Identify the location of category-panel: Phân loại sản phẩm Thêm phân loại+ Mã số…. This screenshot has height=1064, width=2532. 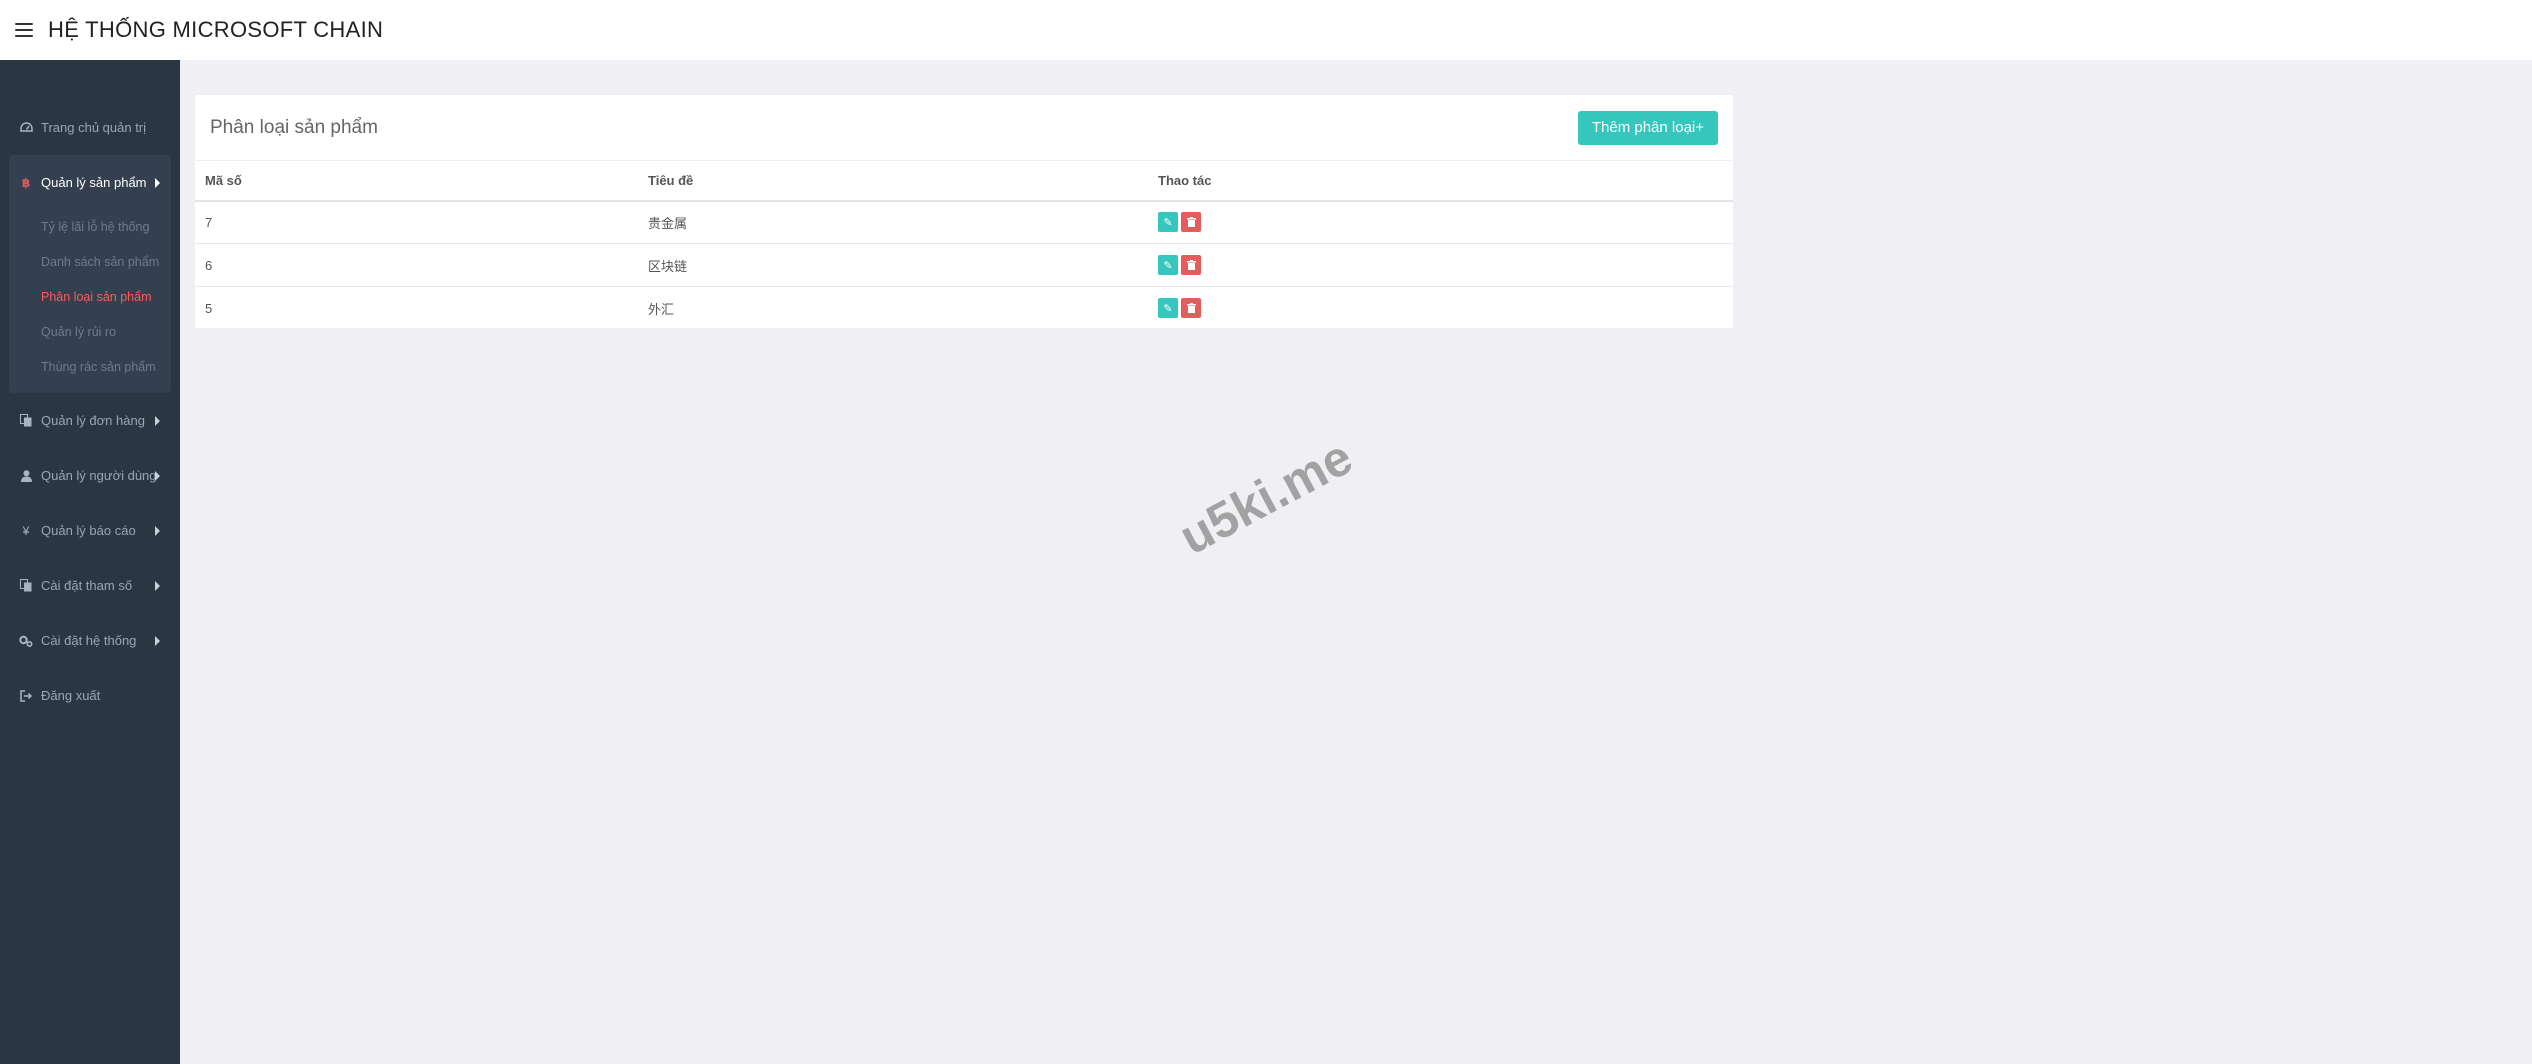
(964, 211).